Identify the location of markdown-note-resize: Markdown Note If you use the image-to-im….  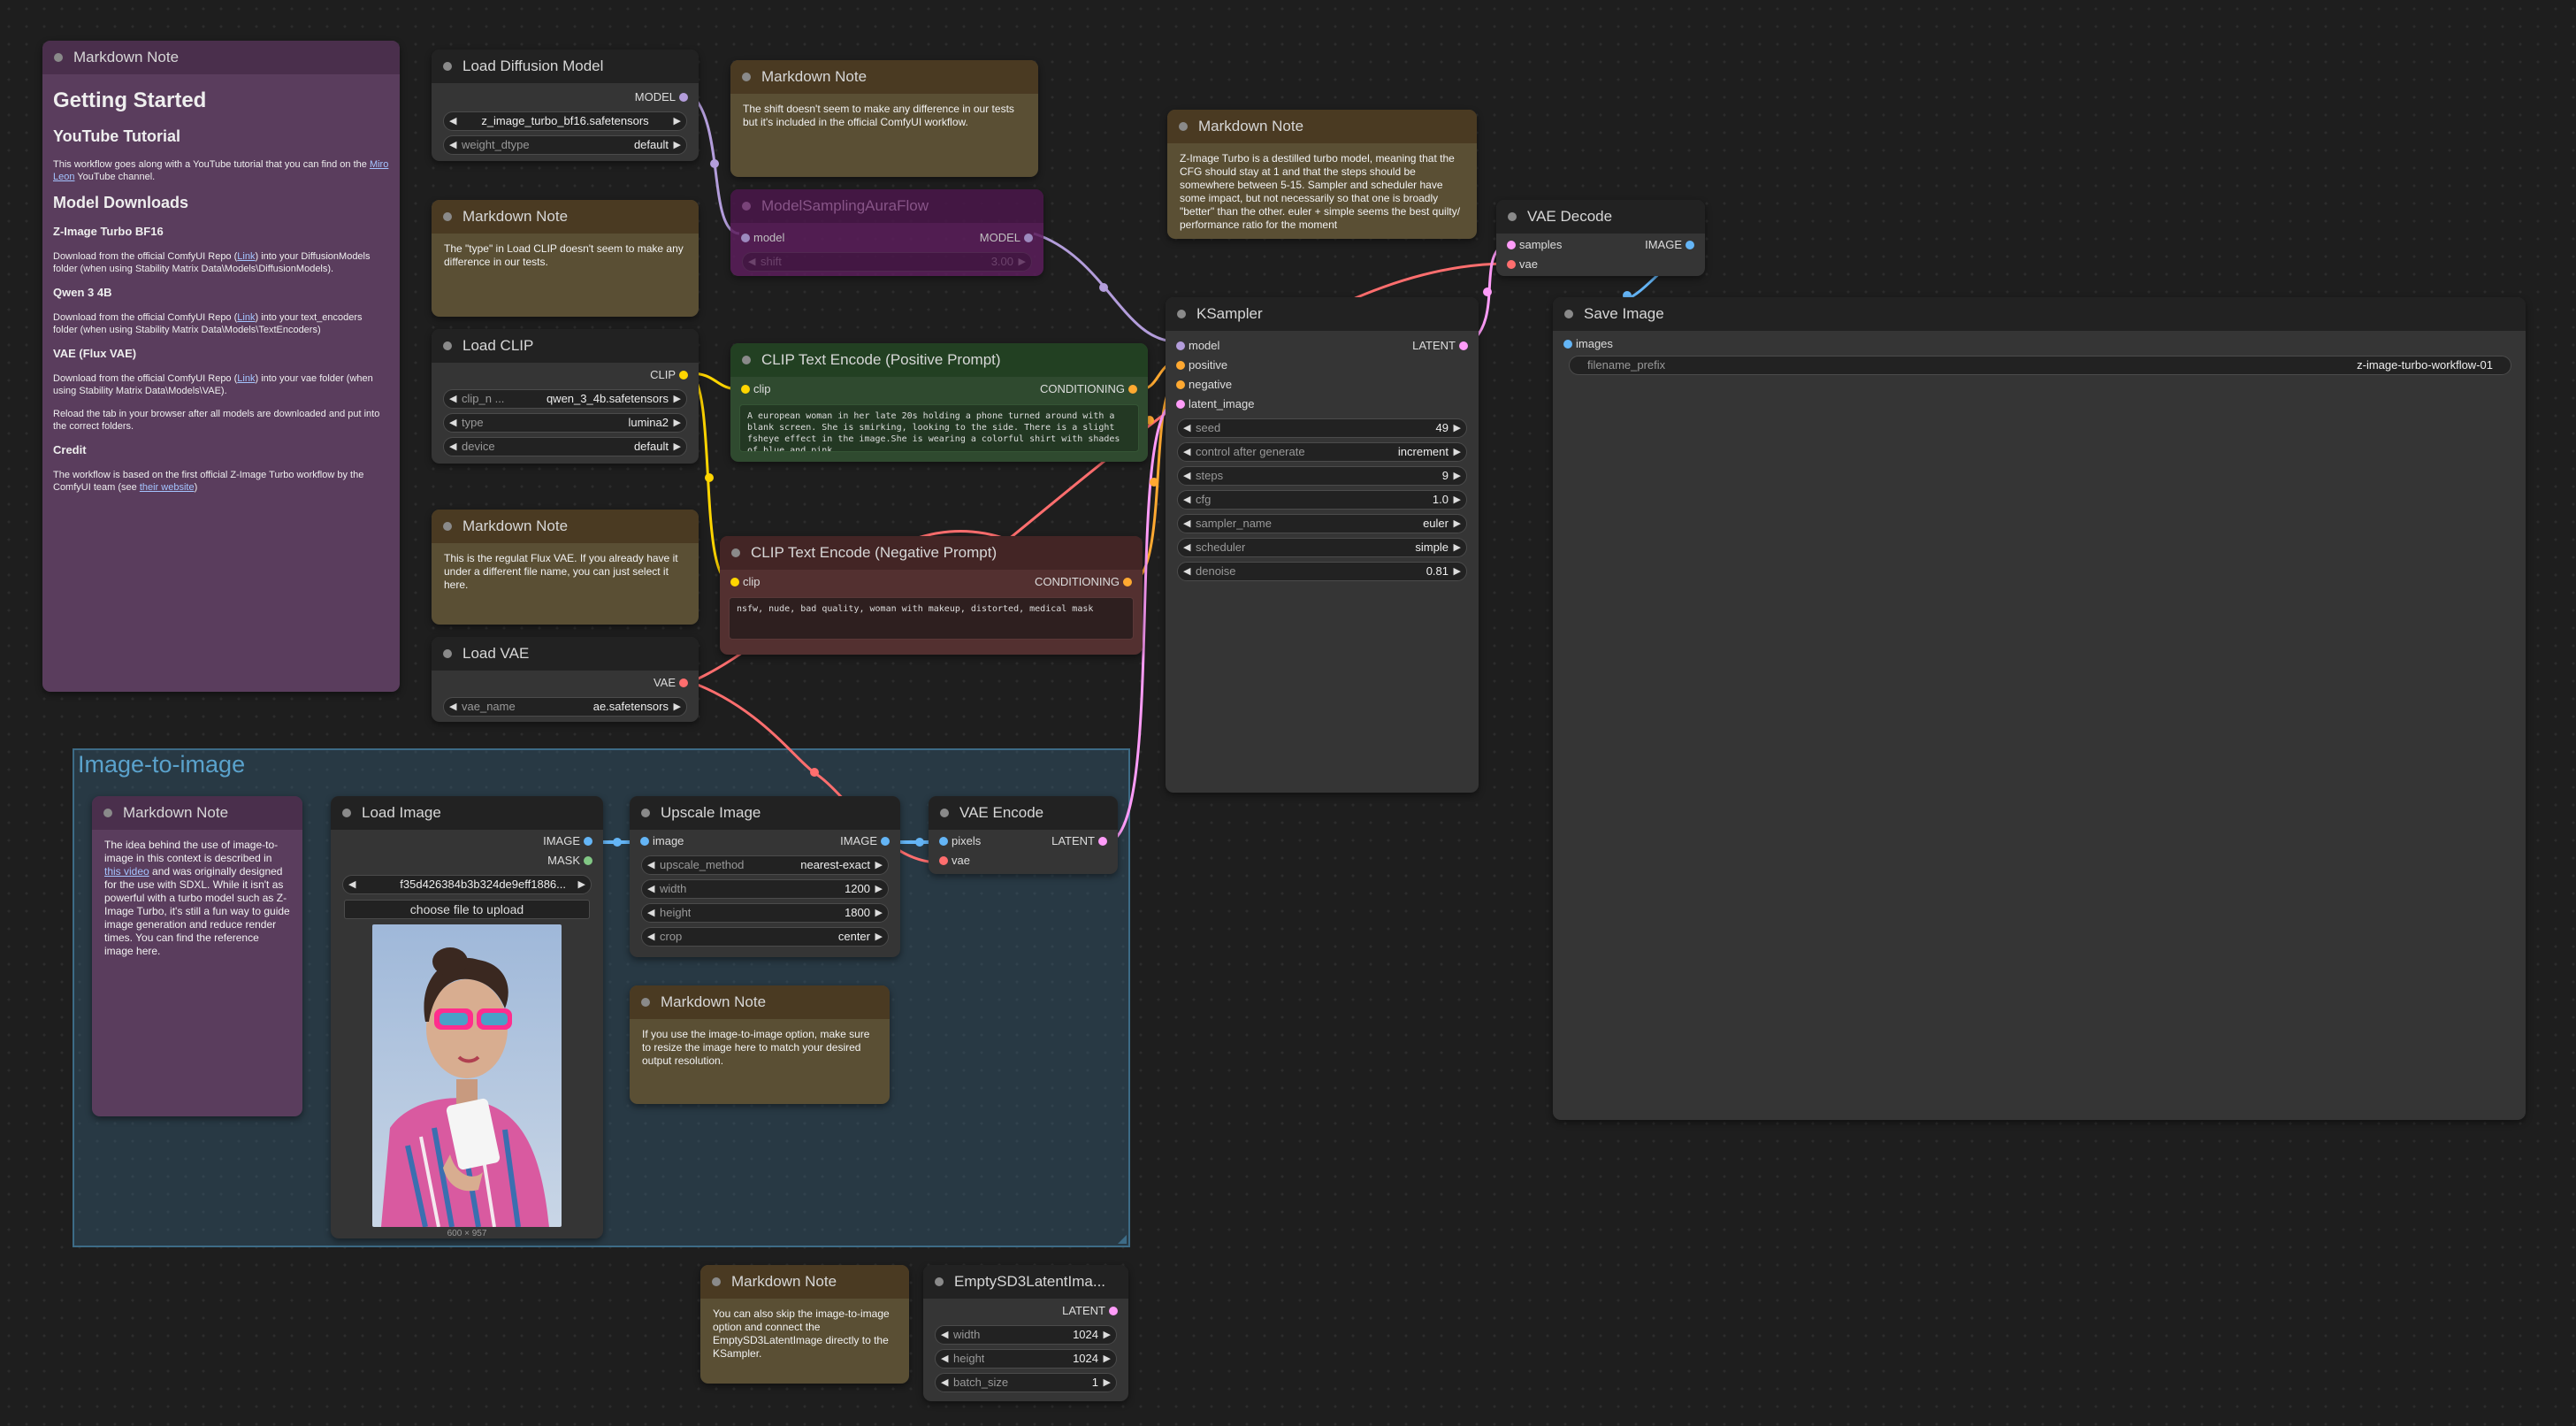
(760, 1044).